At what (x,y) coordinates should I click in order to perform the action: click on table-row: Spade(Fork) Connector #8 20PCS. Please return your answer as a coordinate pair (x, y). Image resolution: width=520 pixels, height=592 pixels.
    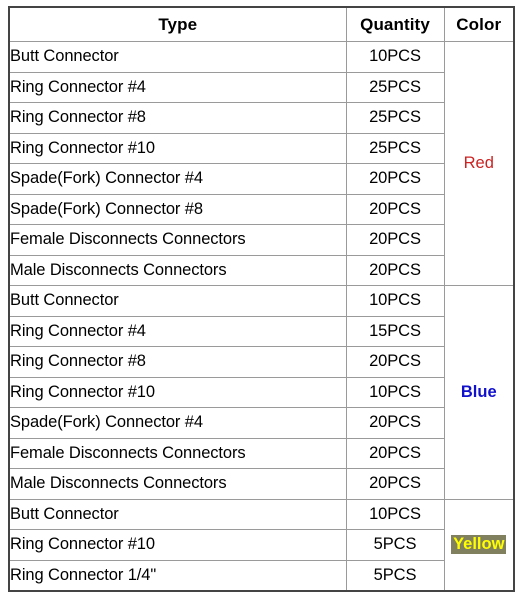
    Looking at the image, I should click on (261, 209).